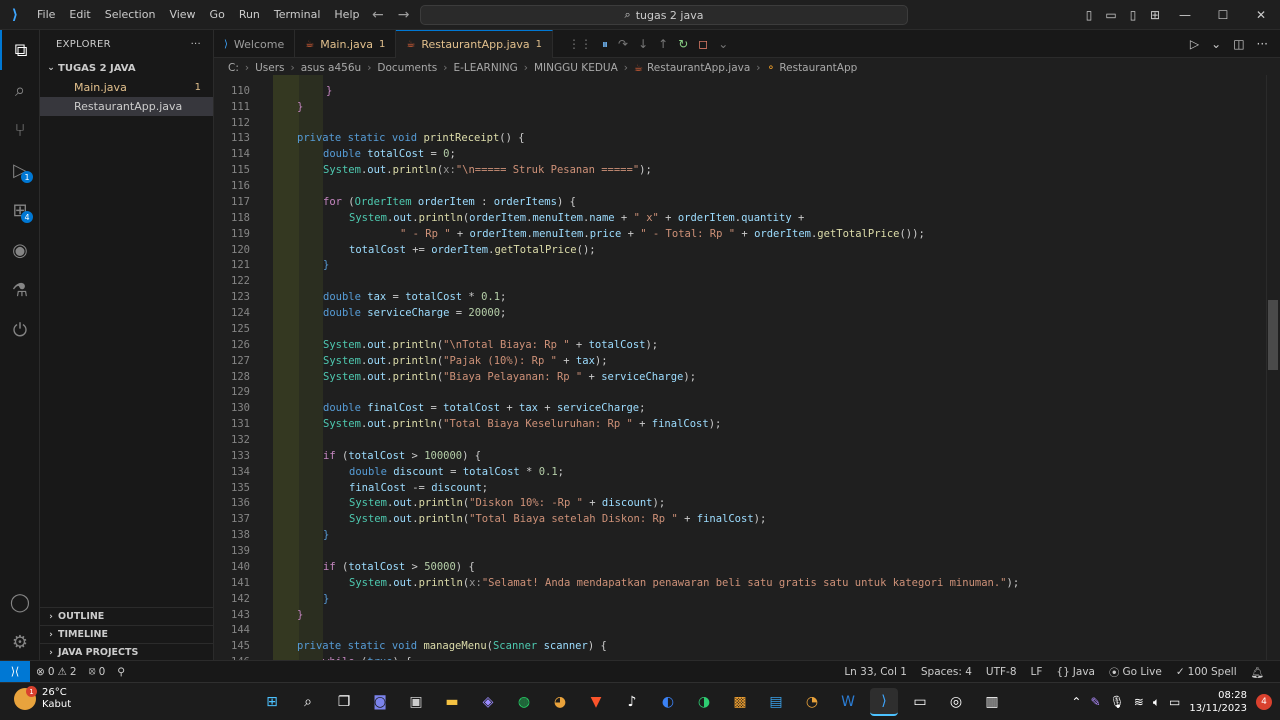 The image size is (1280, 720). Describe the element at coordinates (20, 250) in the screenshot. I see `json-icon: ◉` at that location.